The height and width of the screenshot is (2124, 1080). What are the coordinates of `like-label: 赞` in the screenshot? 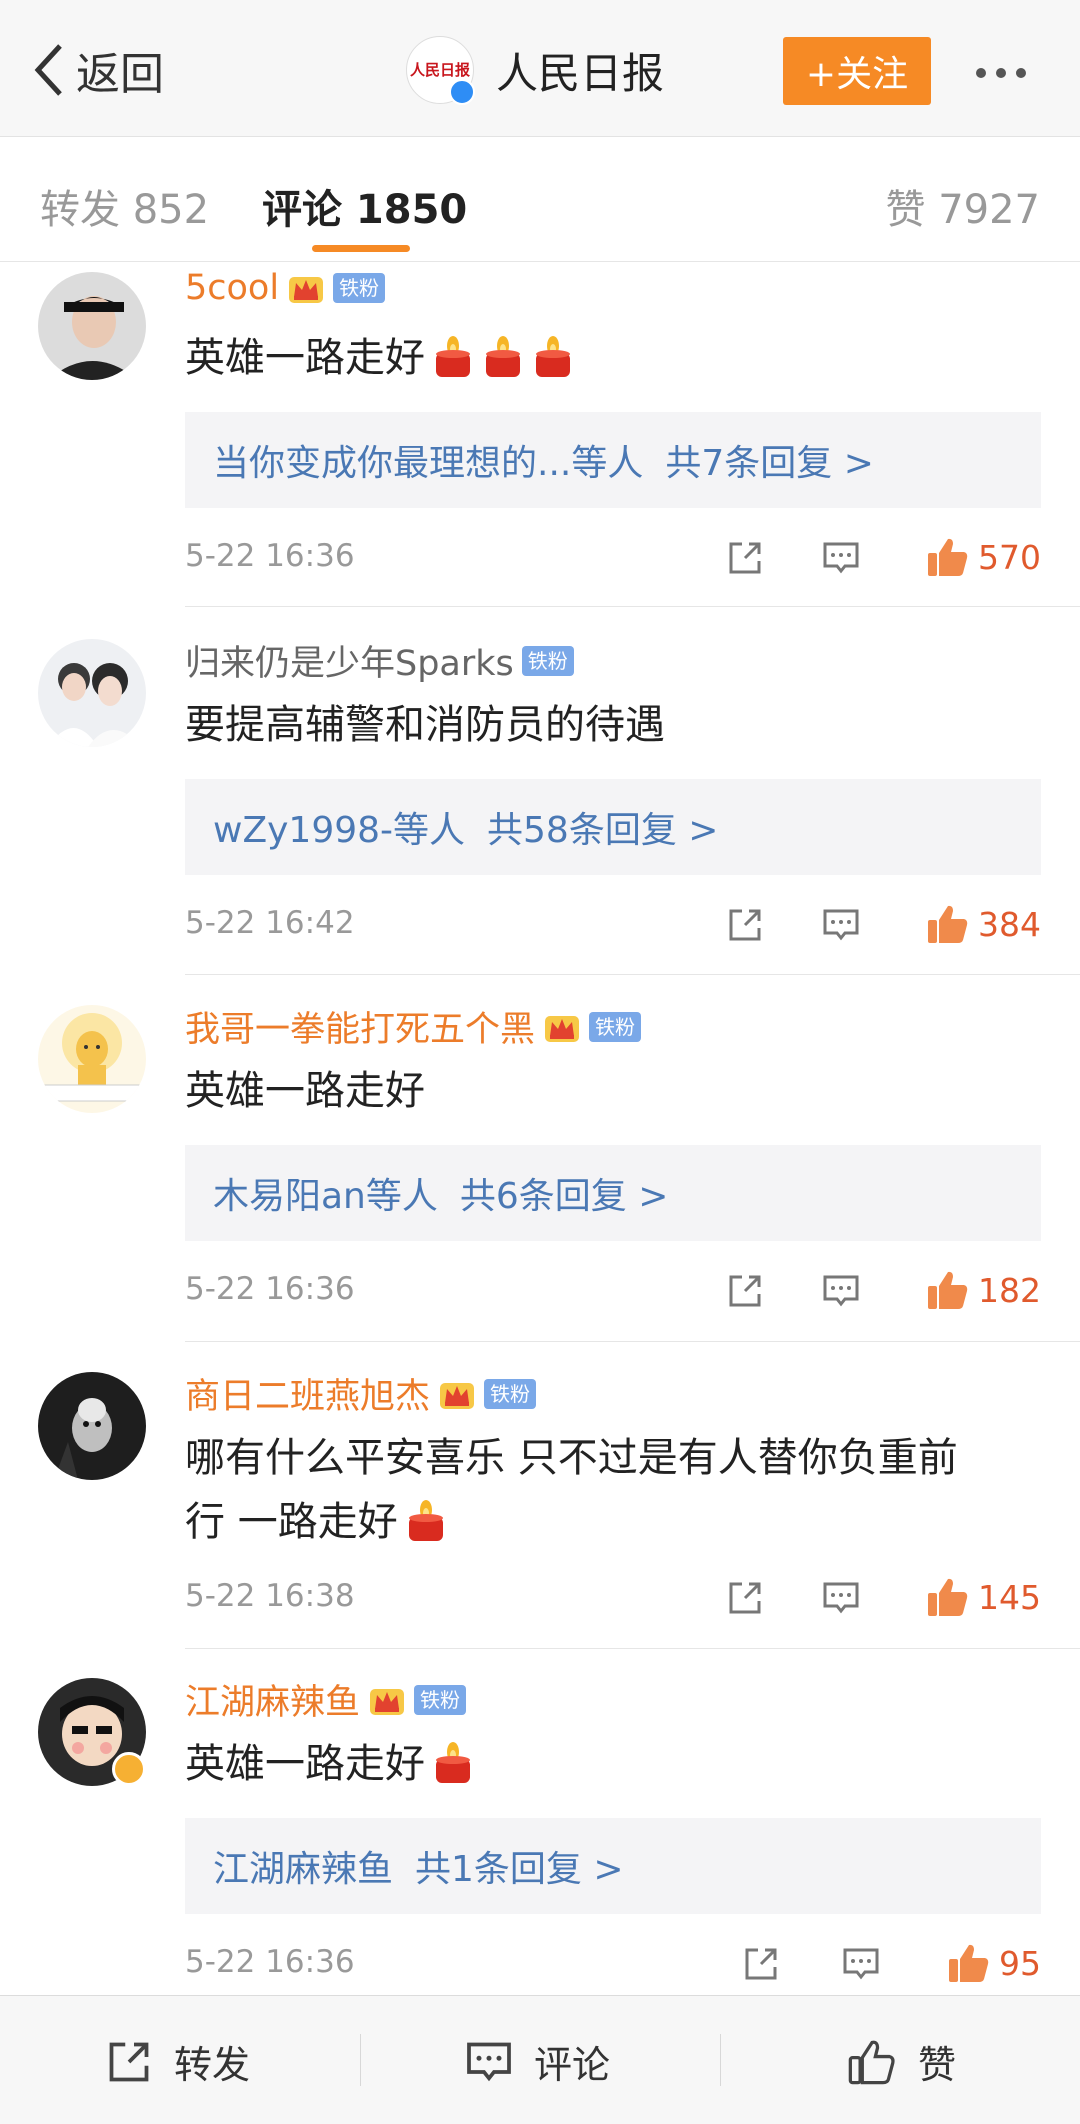 It's located at (937, 2065).